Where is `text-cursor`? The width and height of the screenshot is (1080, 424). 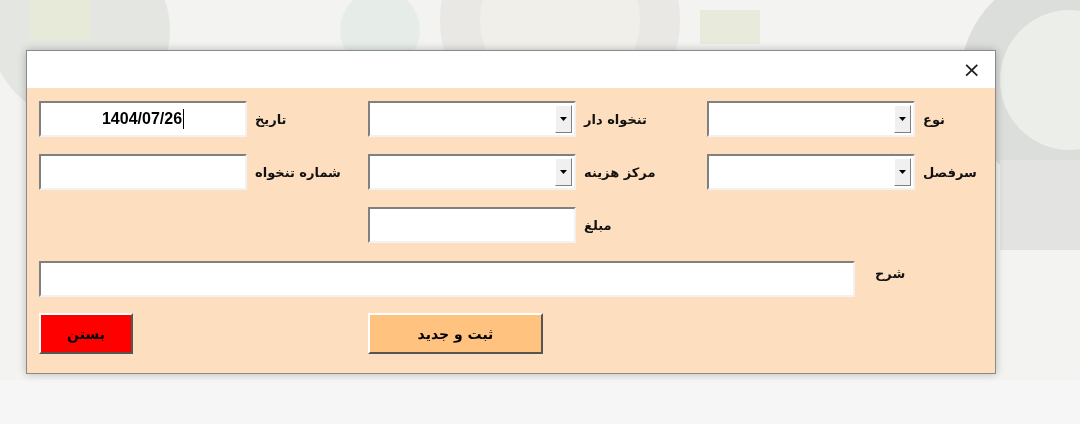
text-cursor is located at coordinates (184, 119).